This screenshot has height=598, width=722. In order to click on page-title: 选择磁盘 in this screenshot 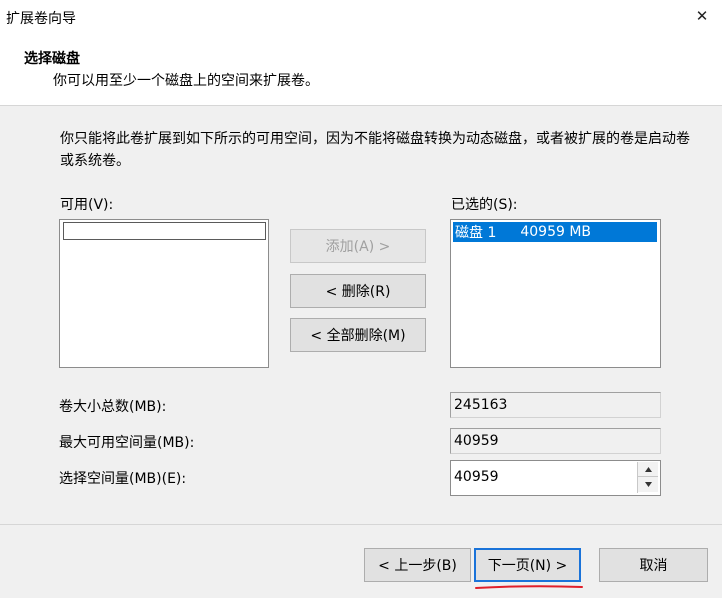, I will do `click(52, 59)`.